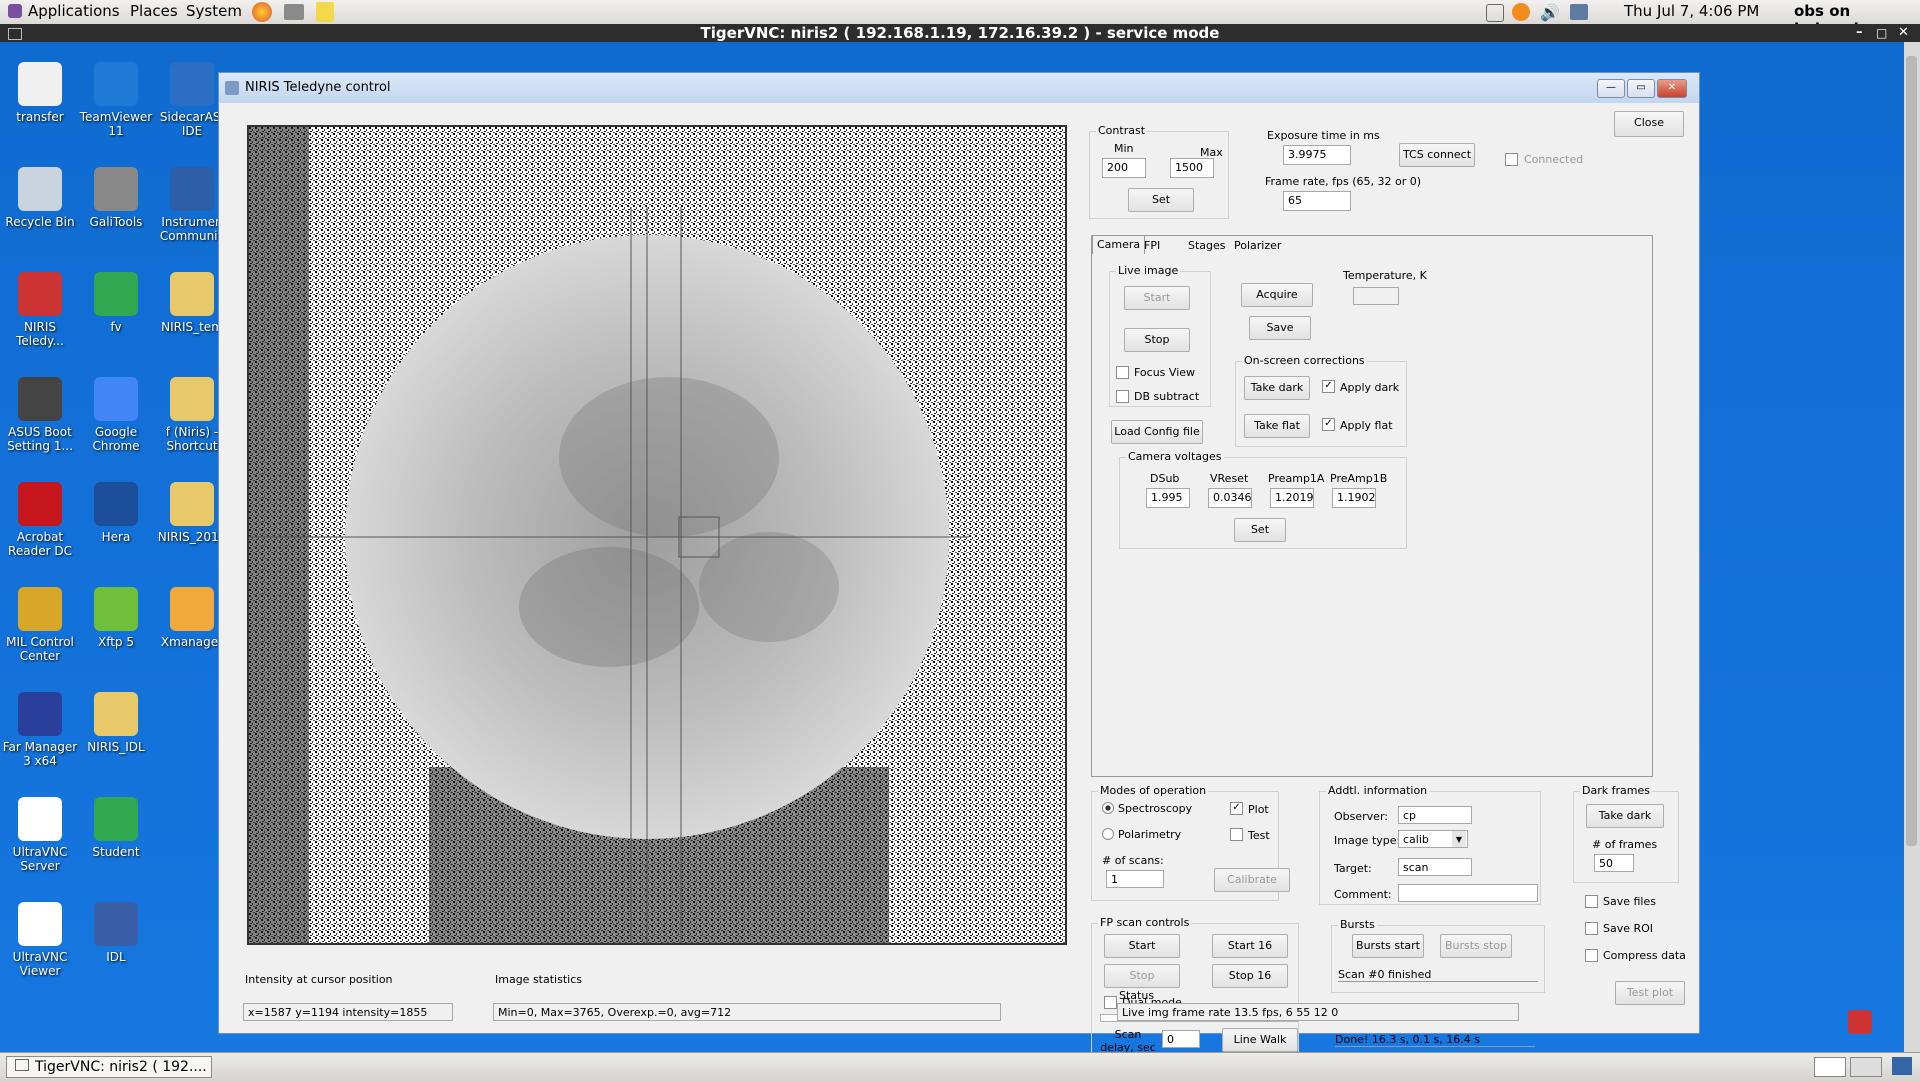 Image resolution: width=1920 pixels, height=1081 pixels. Describe the element at coordinates (1903, 33) in the screenshot. I see `vnc-close-icon: ✕` at that location.